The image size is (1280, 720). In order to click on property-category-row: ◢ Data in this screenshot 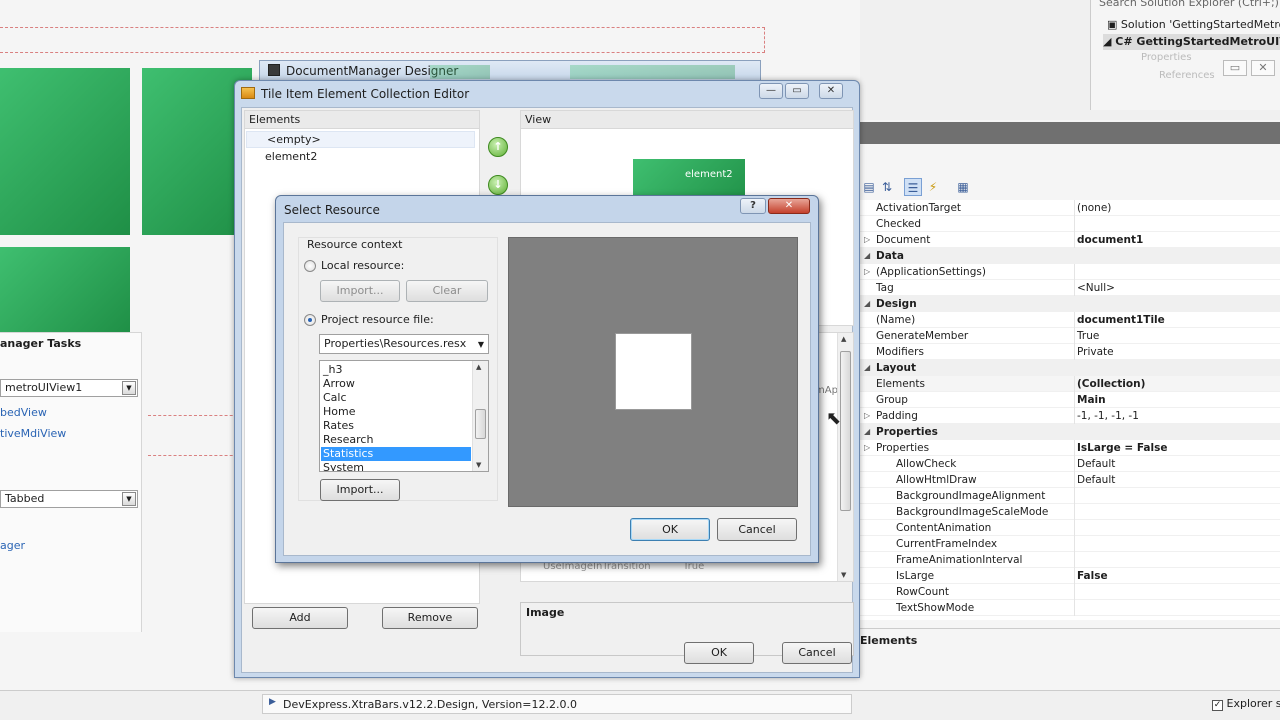, I will do `click(1070, 256)`.